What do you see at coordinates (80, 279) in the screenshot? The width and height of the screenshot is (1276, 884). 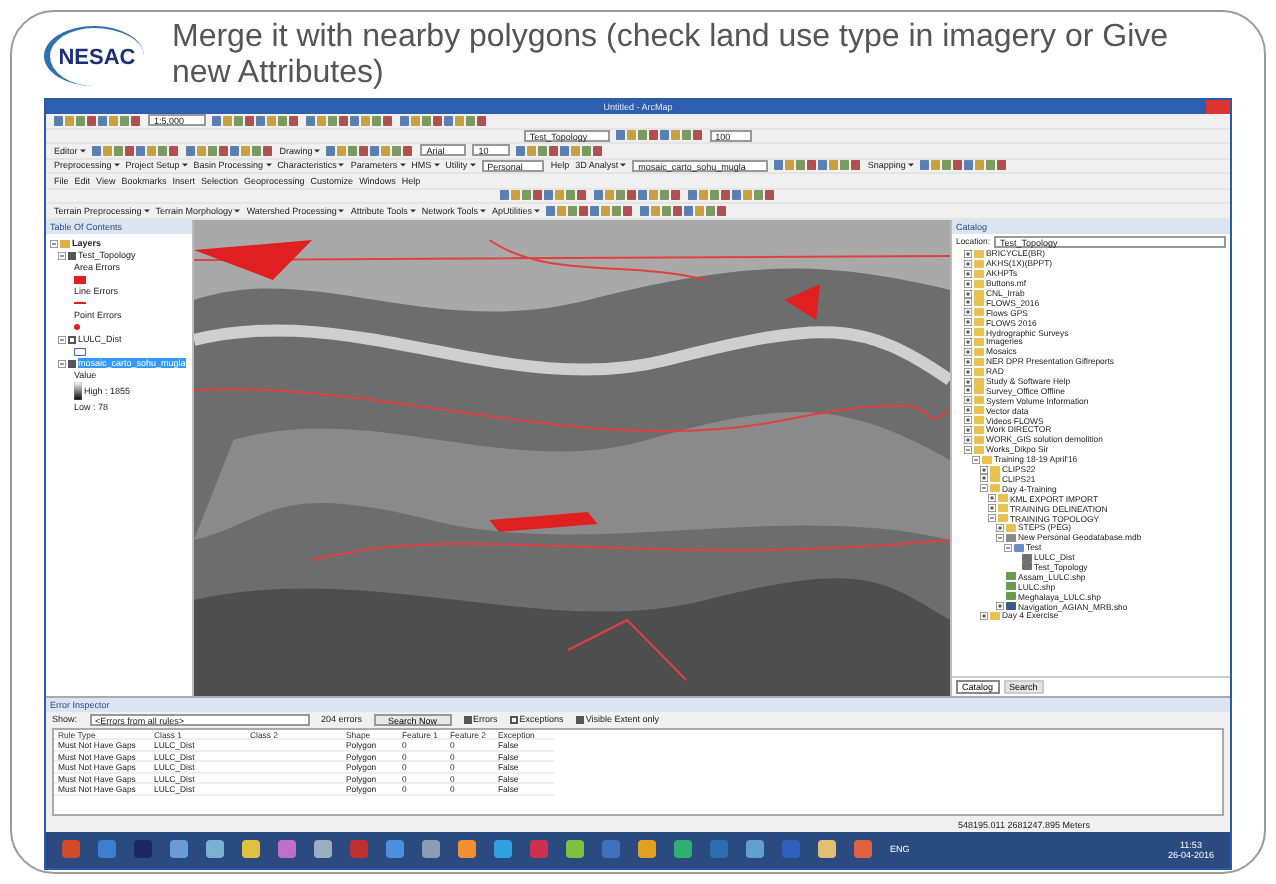 I see `area-symbol-icon` at bounding box center [80, 279].